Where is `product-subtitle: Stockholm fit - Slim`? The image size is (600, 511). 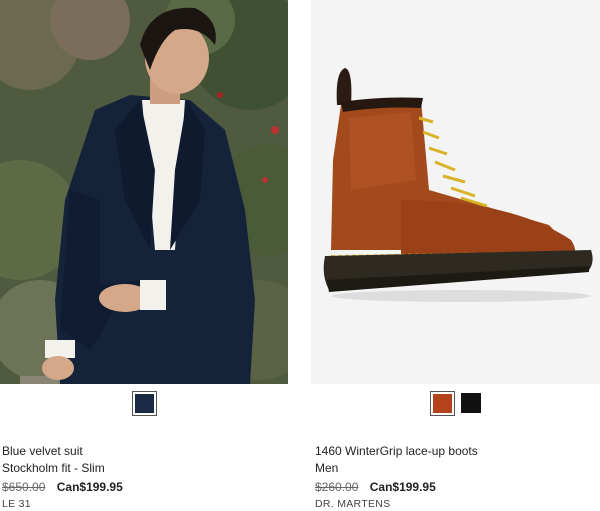
product-subtitle: Stockholm fit - Slim is located at coordinates (53, 468).